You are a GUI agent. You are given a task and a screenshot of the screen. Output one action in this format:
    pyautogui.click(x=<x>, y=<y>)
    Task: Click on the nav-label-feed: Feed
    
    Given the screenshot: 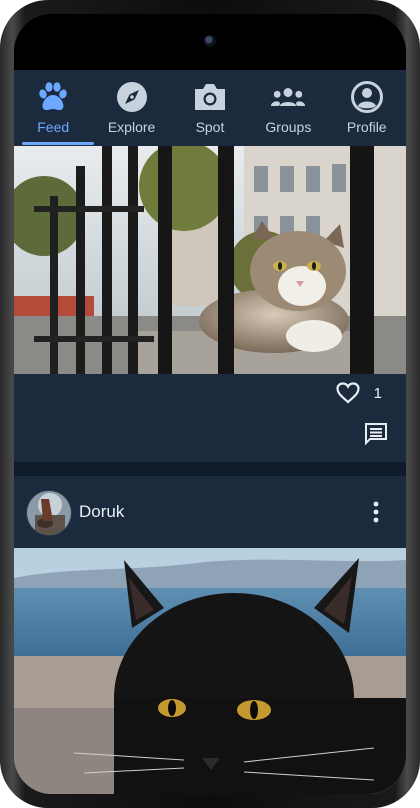 What is the action you would take?
    pyautogui.click(x=53, y=127)
    